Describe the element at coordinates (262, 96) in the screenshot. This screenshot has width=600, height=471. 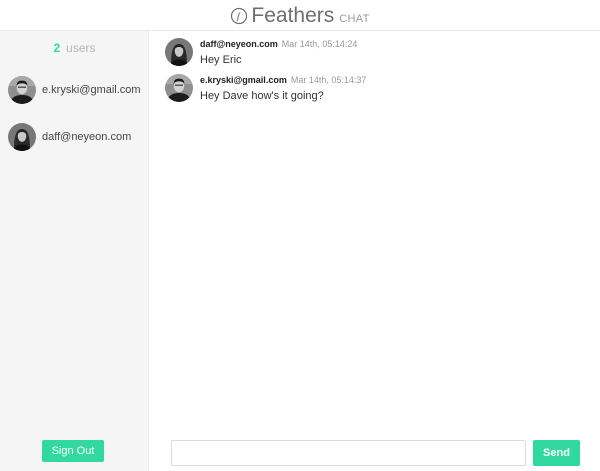
I see `message-text: Hey Dave how's it going?` at that location.